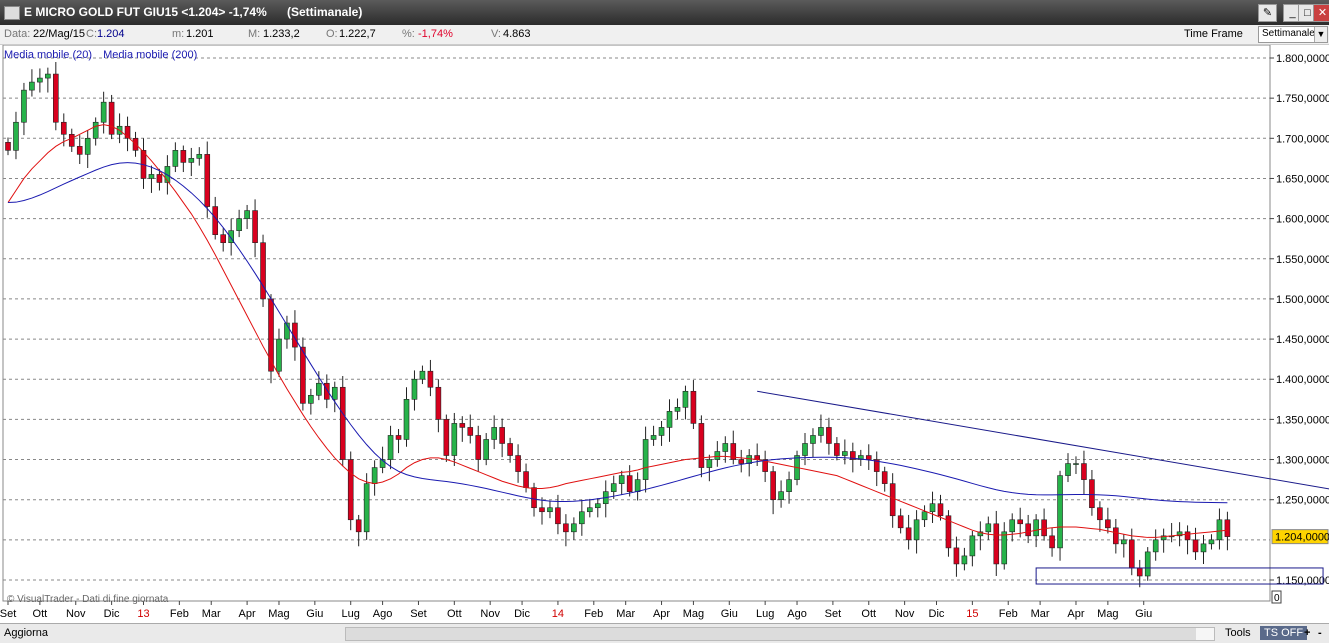 The width and height of the screenshot is (1329, 643). What do you see at coordinates (26, 633) in the screenshot?
I see `refresh-button: Aggiorna` at bounding box center [26, 633].